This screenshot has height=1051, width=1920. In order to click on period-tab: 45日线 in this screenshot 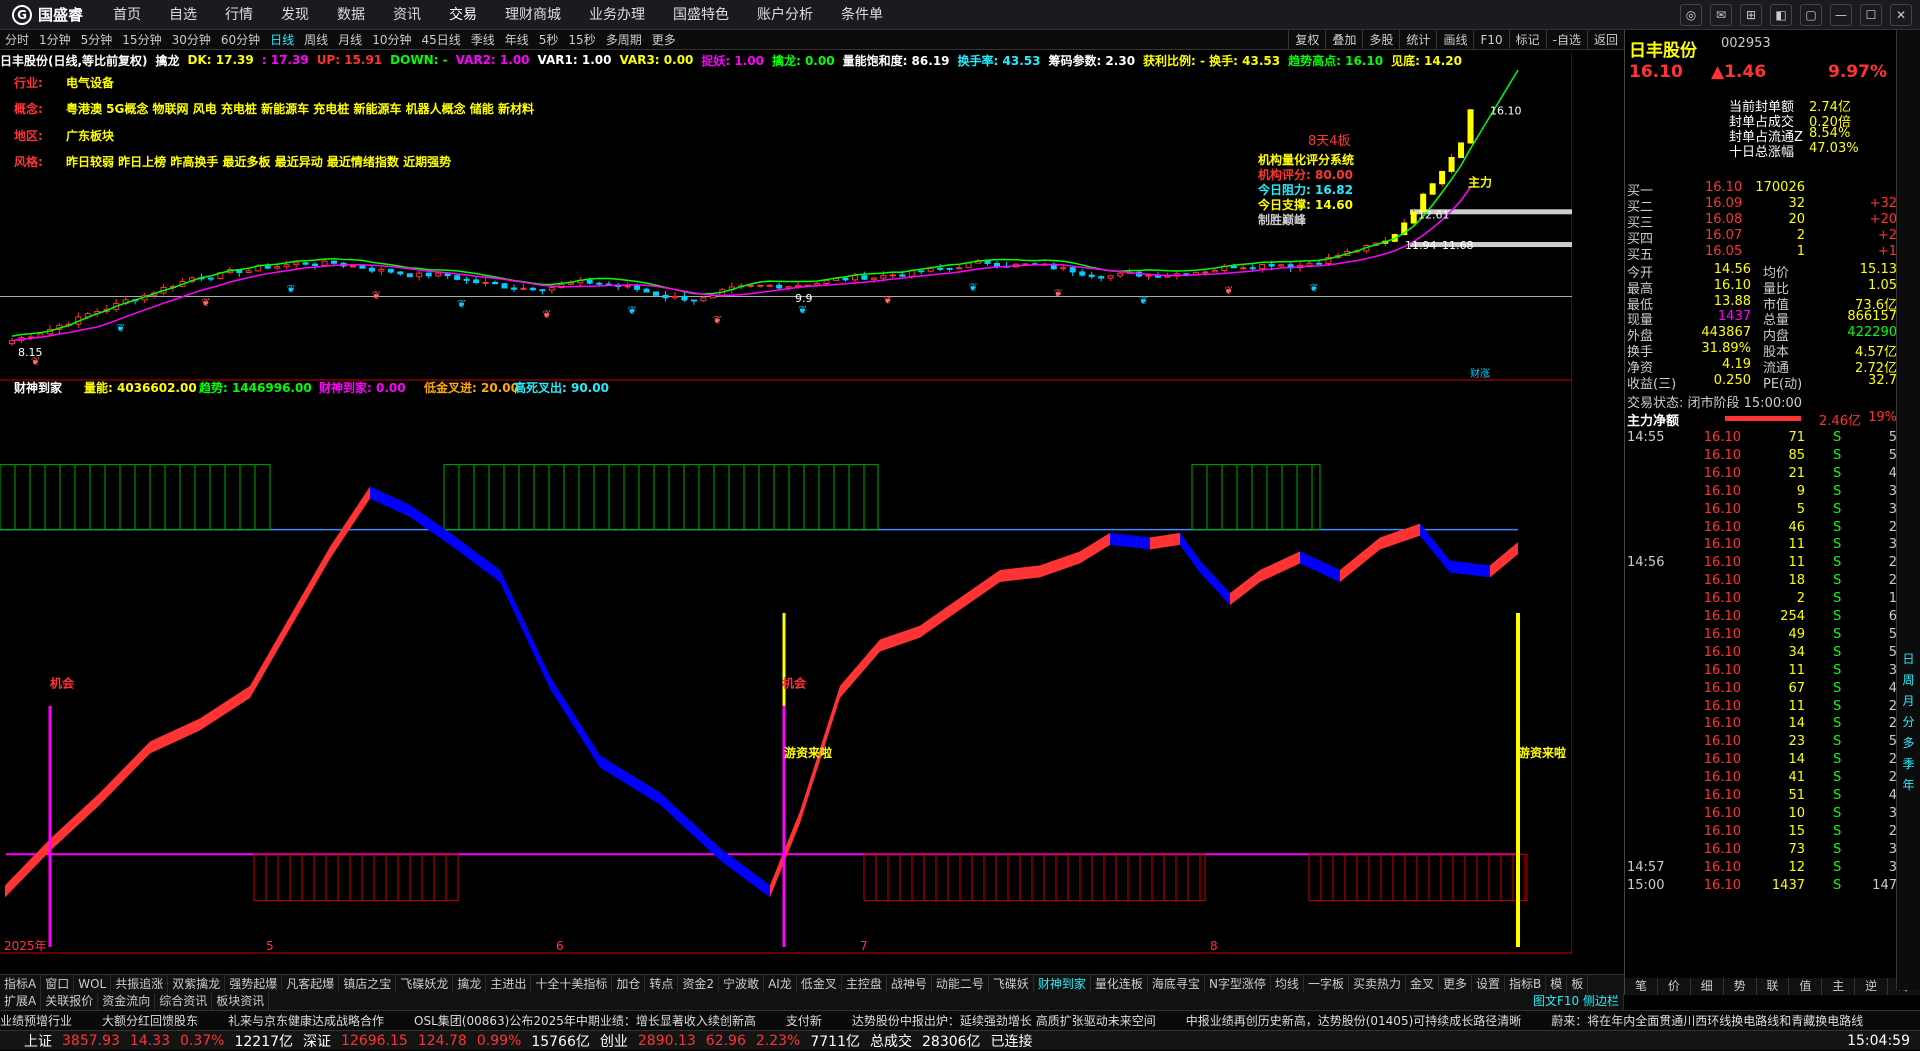, I will do `click(440, 40)`.